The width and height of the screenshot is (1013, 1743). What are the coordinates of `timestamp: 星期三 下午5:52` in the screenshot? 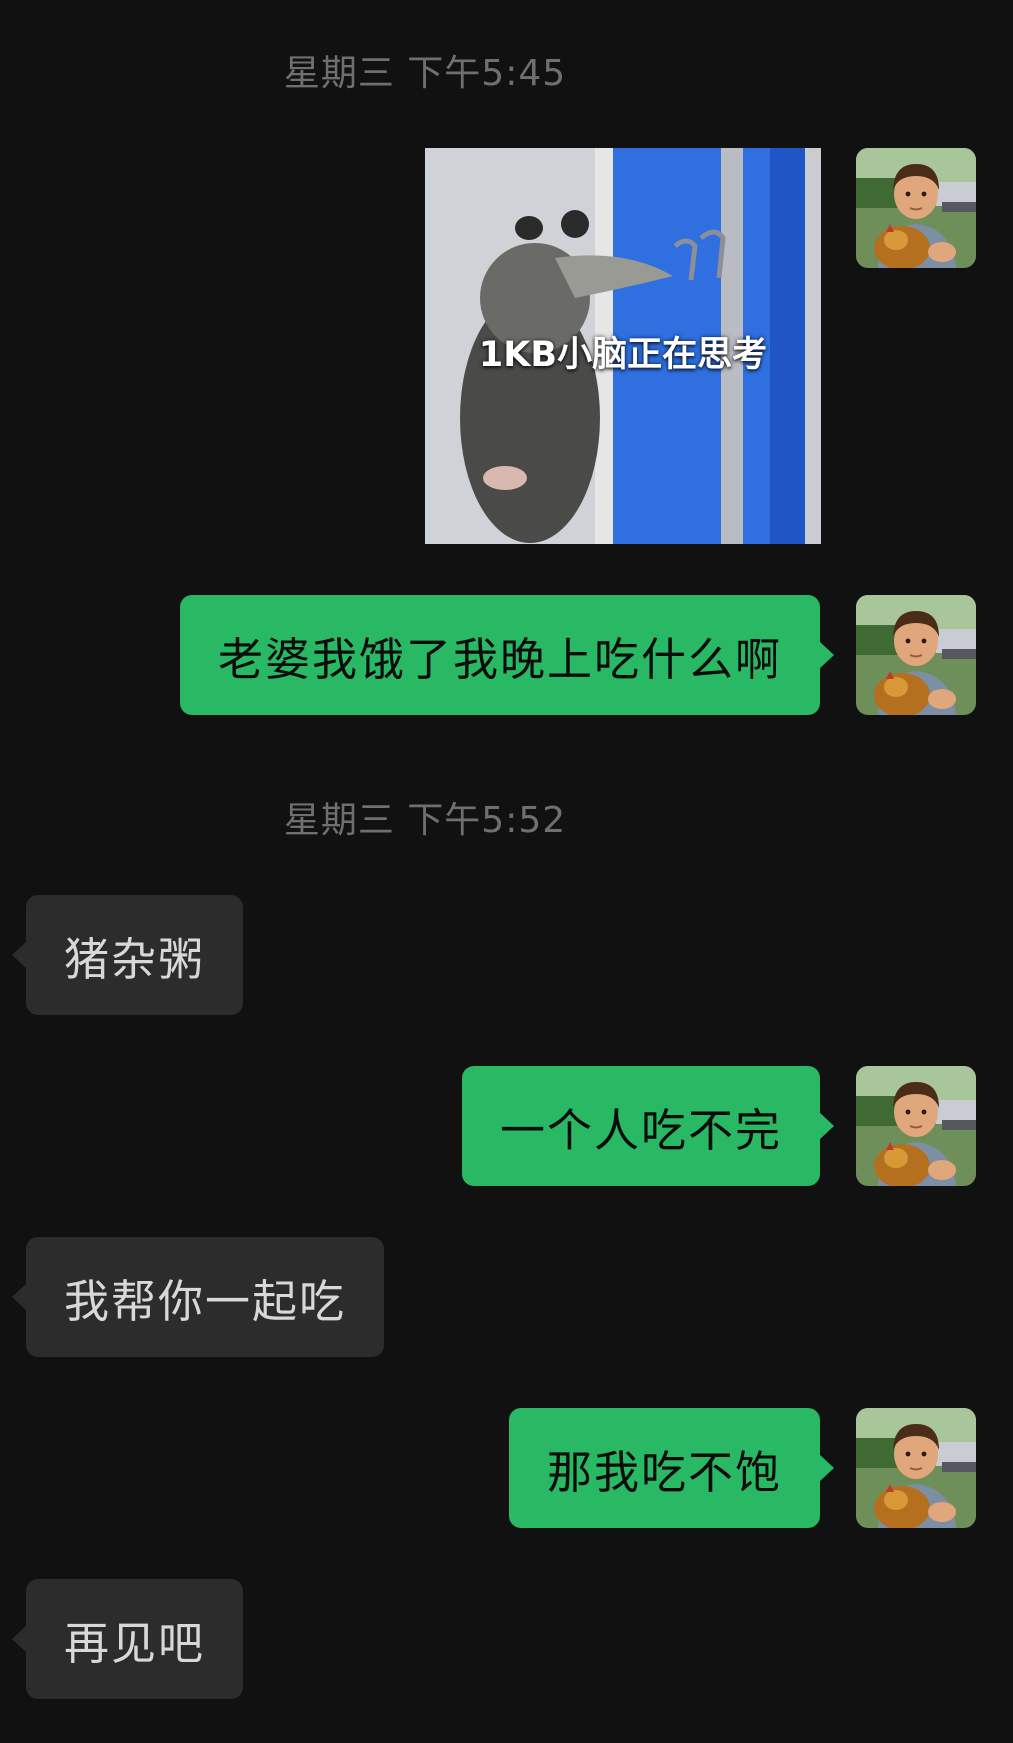 It's located at (425, 820).